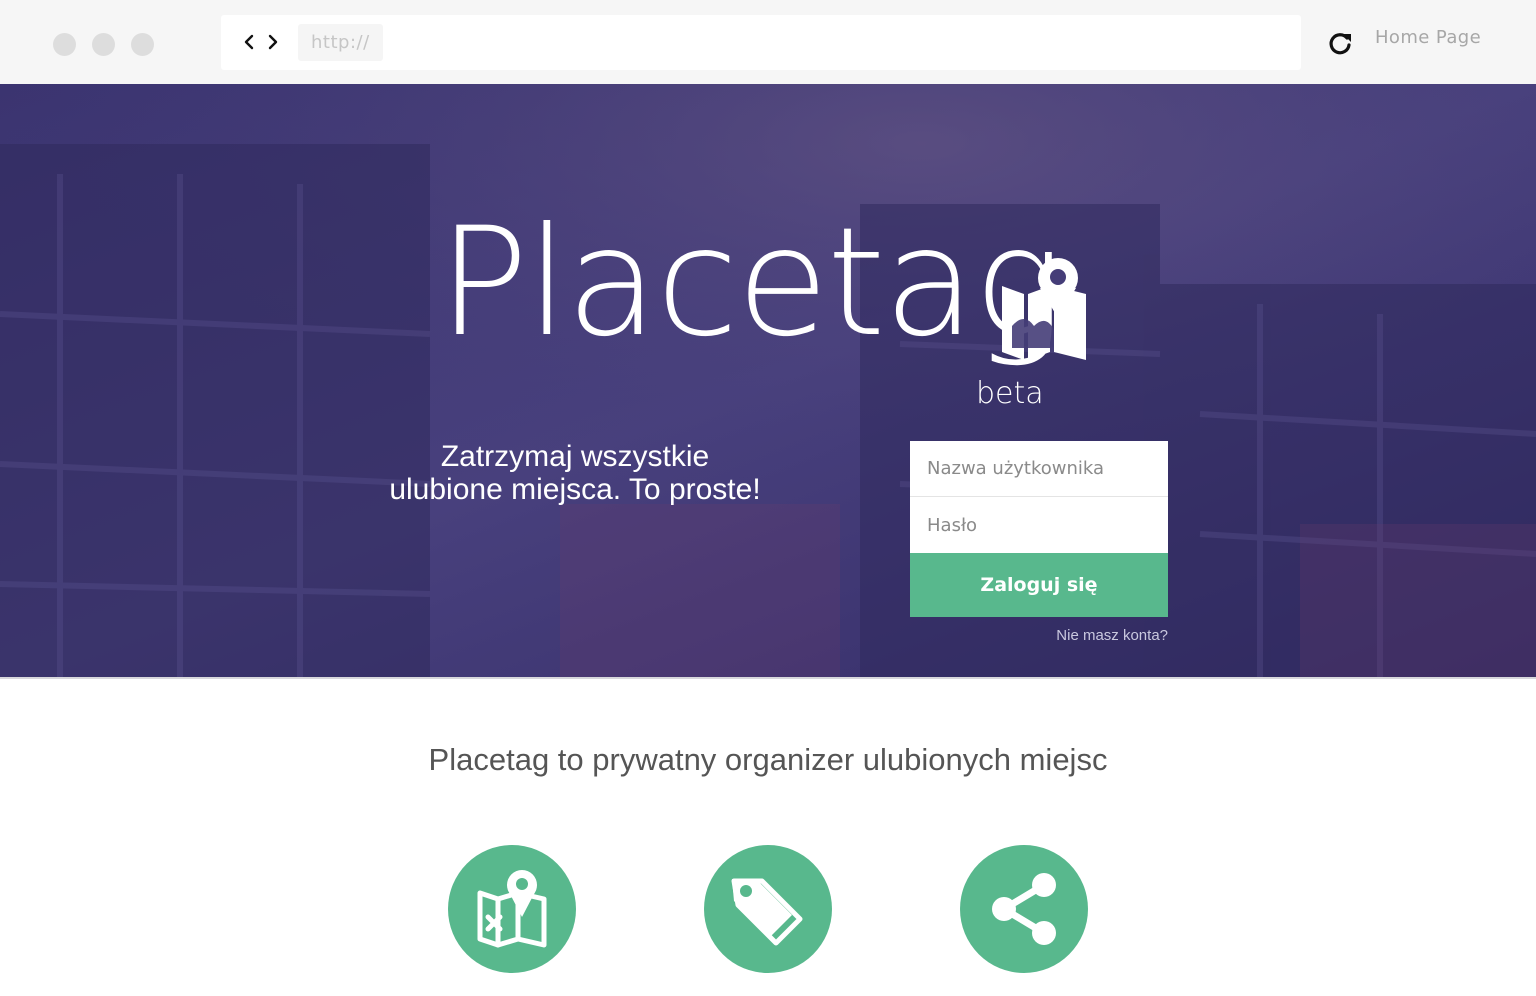 The width and height of the screenshot is (1536, 996). Describe the element at coordinates (768, 678) in the screenshot. I see `hero-divider` at that location.